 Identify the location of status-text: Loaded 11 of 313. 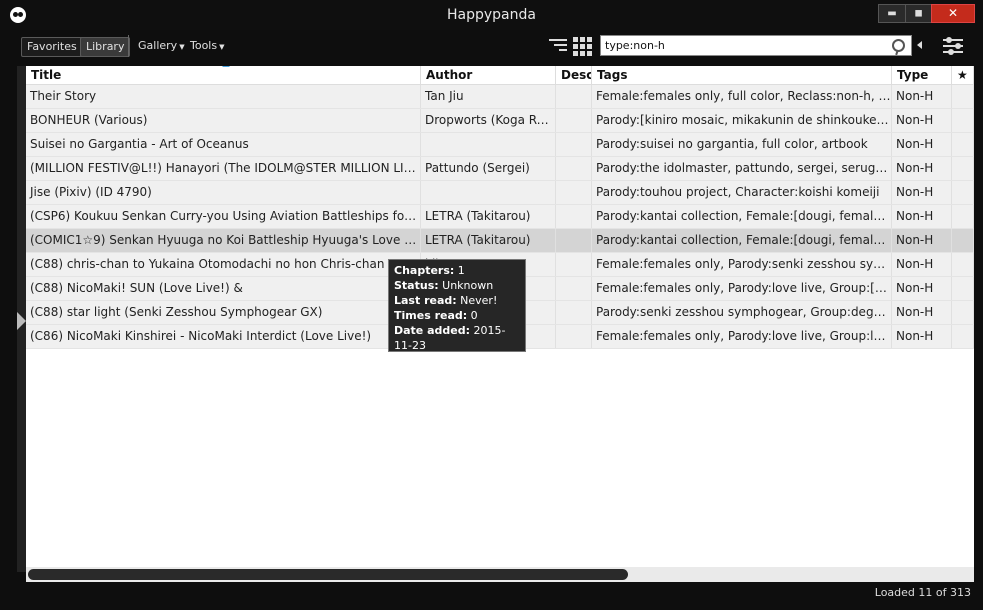
(922, 592).